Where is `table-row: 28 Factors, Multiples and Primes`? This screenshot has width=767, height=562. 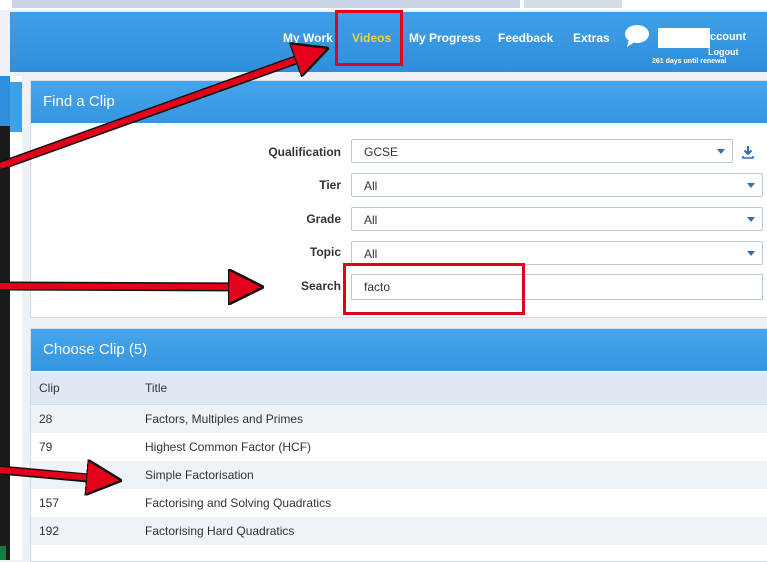
table-row: 28 Factors, Multiples and Primes is located at coordinates (399, 418).